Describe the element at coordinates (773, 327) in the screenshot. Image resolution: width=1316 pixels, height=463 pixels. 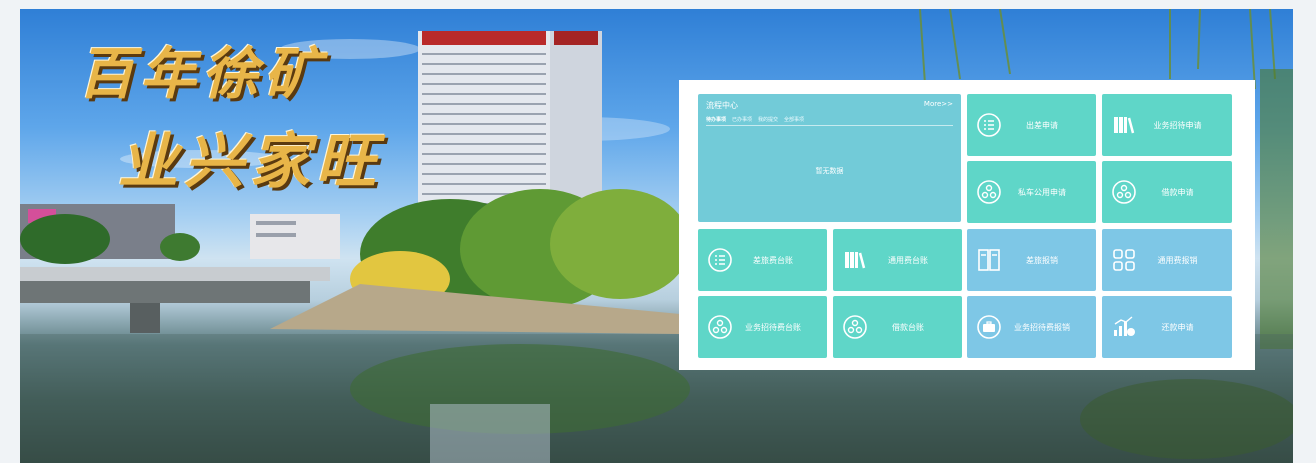
I see `tile-label: 业务招待费台账` at that location.